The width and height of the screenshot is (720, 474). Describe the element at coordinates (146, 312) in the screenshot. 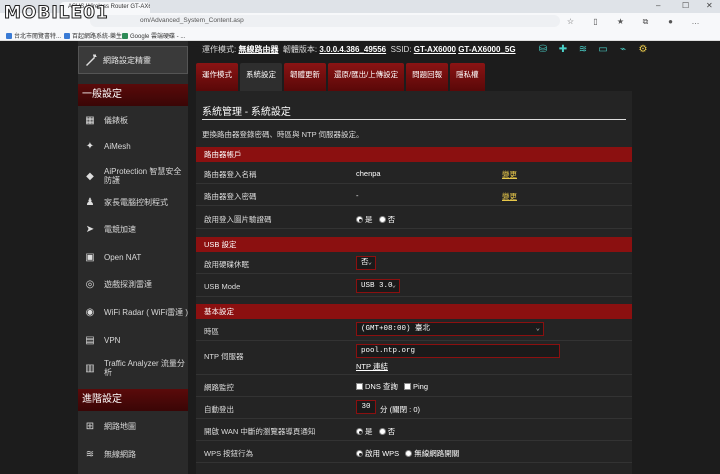

I see `sidebar-item-label: WiFi Radar ( WiFi雷達 )` at that location.